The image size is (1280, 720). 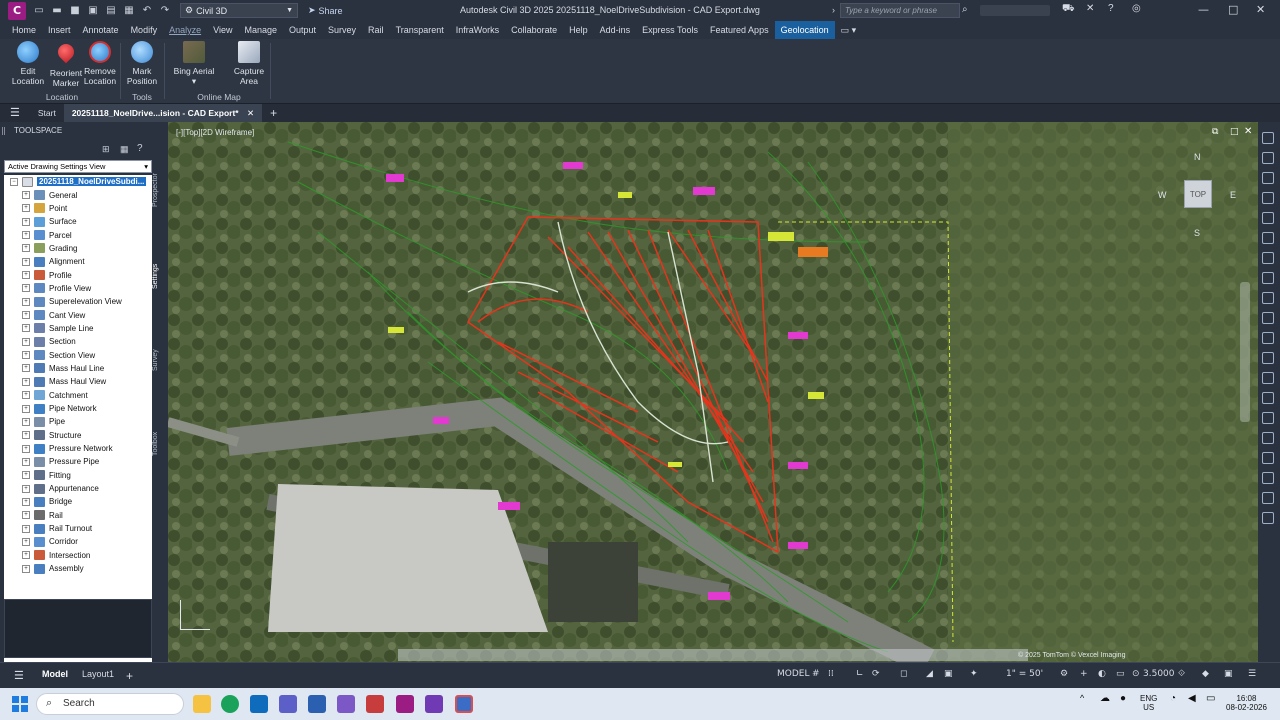 I want to click on viewport-maximize-icon: □, so click(x=1234, y=132).